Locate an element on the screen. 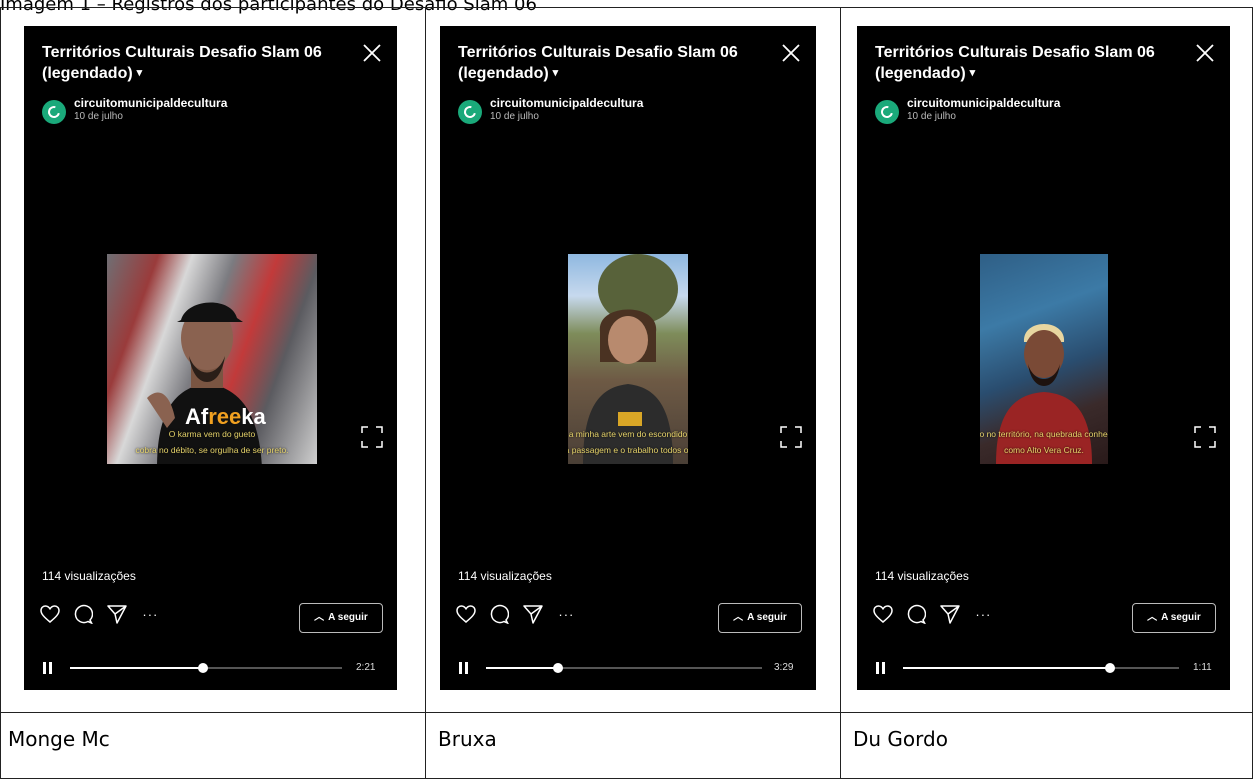 The height and width of the screenshot is (779, 1253). subtitle-line-1: a minha arte vem do escondido is located at coordinates (628, 434).